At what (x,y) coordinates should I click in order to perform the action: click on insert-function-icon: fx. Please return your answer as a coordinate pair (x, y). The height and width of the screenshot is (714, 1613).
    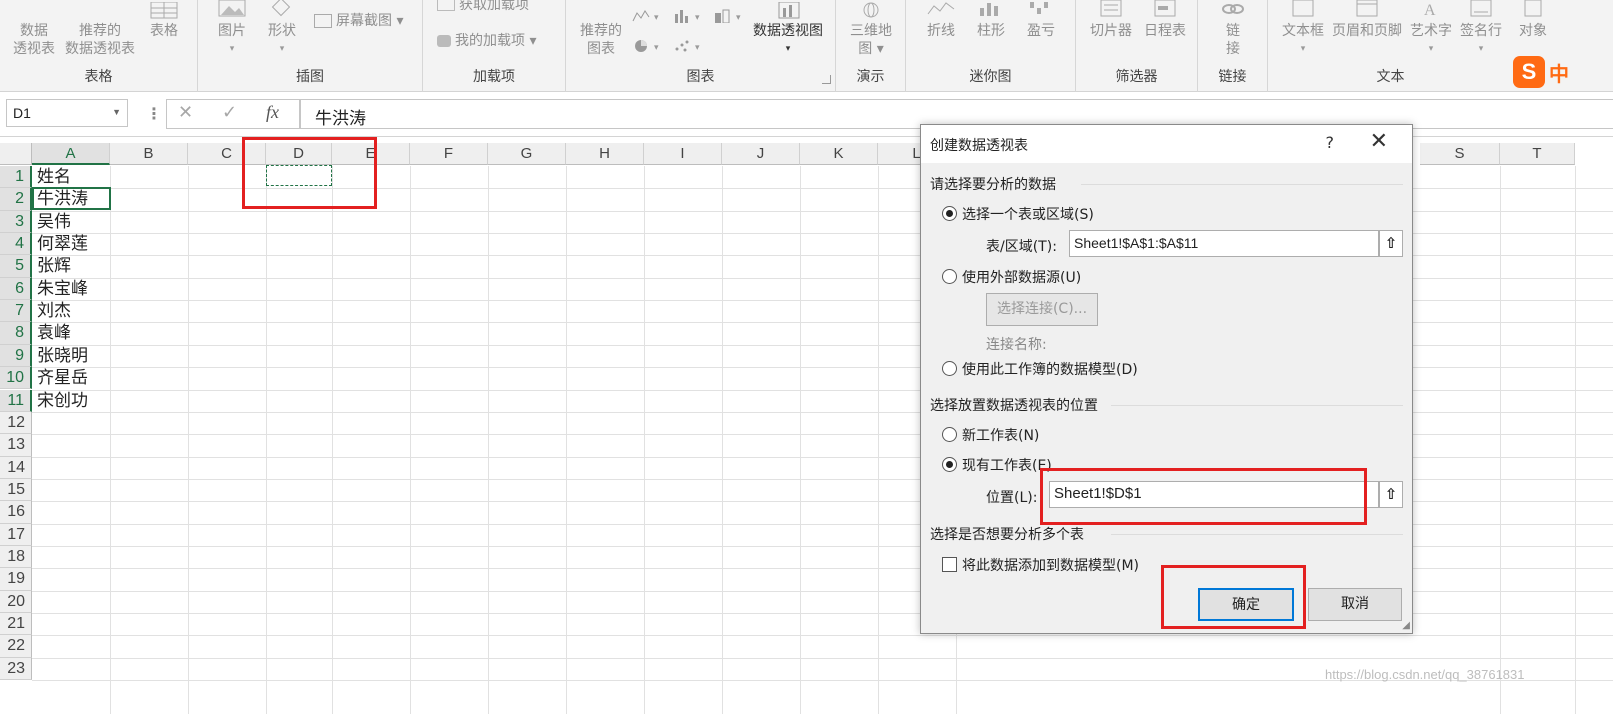
    Looking at the image, I should click on (272, 112).